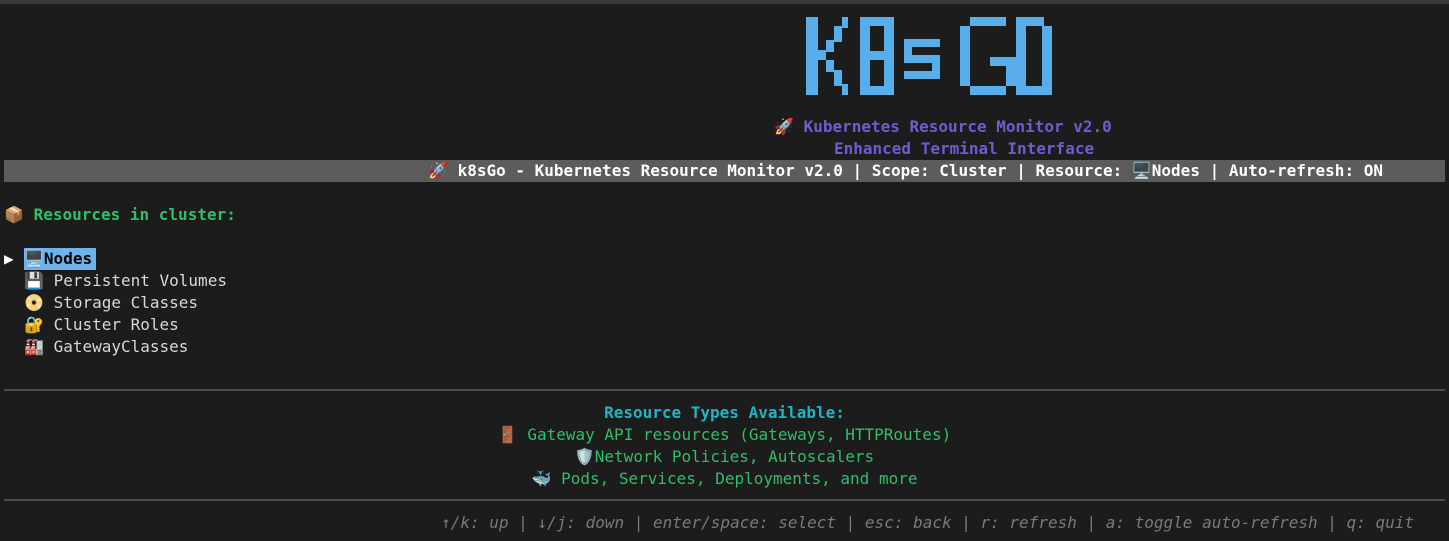 The width and height of the screenshot is (1449, 541). Describe the element at coordinates (68, 258) in the screenshot. I see `resource-item-label: Nodes` at that location.